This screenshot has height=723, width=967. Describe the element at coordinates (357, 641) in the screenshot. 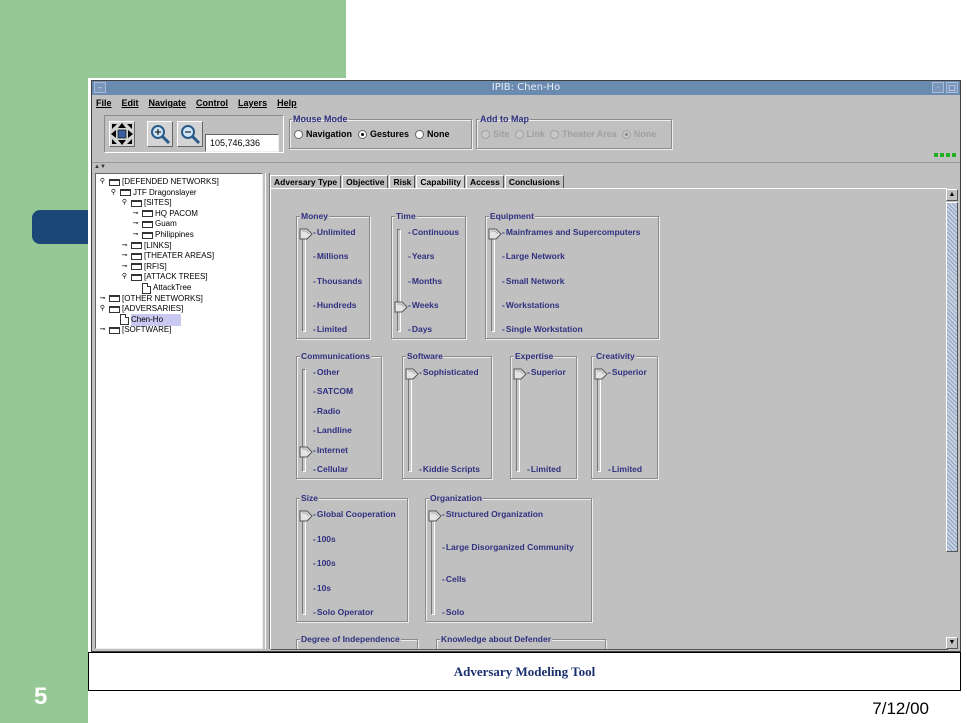

I see `capability-group-degree-of-independence: Degree of Independence` at that location.